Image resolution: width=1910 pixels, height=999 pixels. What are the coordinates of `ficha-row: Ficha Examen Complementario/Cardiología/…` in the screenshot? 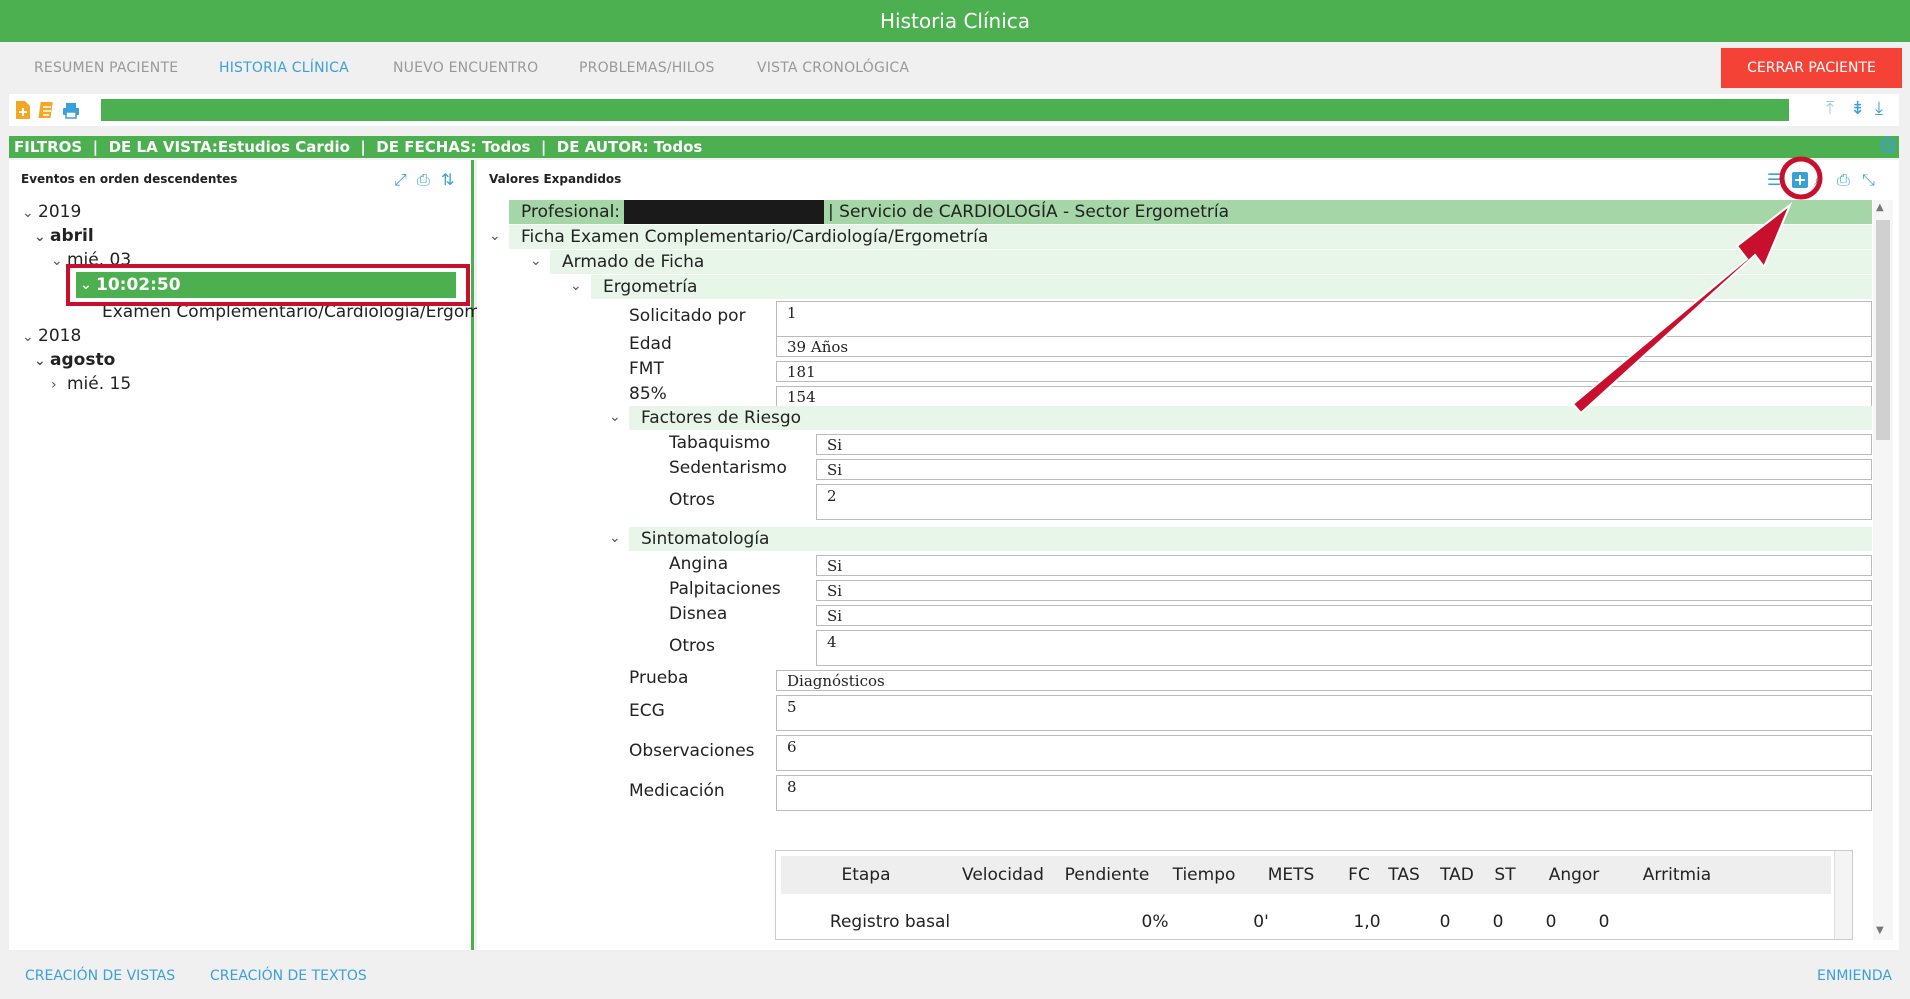 It's located at (1190, 237).